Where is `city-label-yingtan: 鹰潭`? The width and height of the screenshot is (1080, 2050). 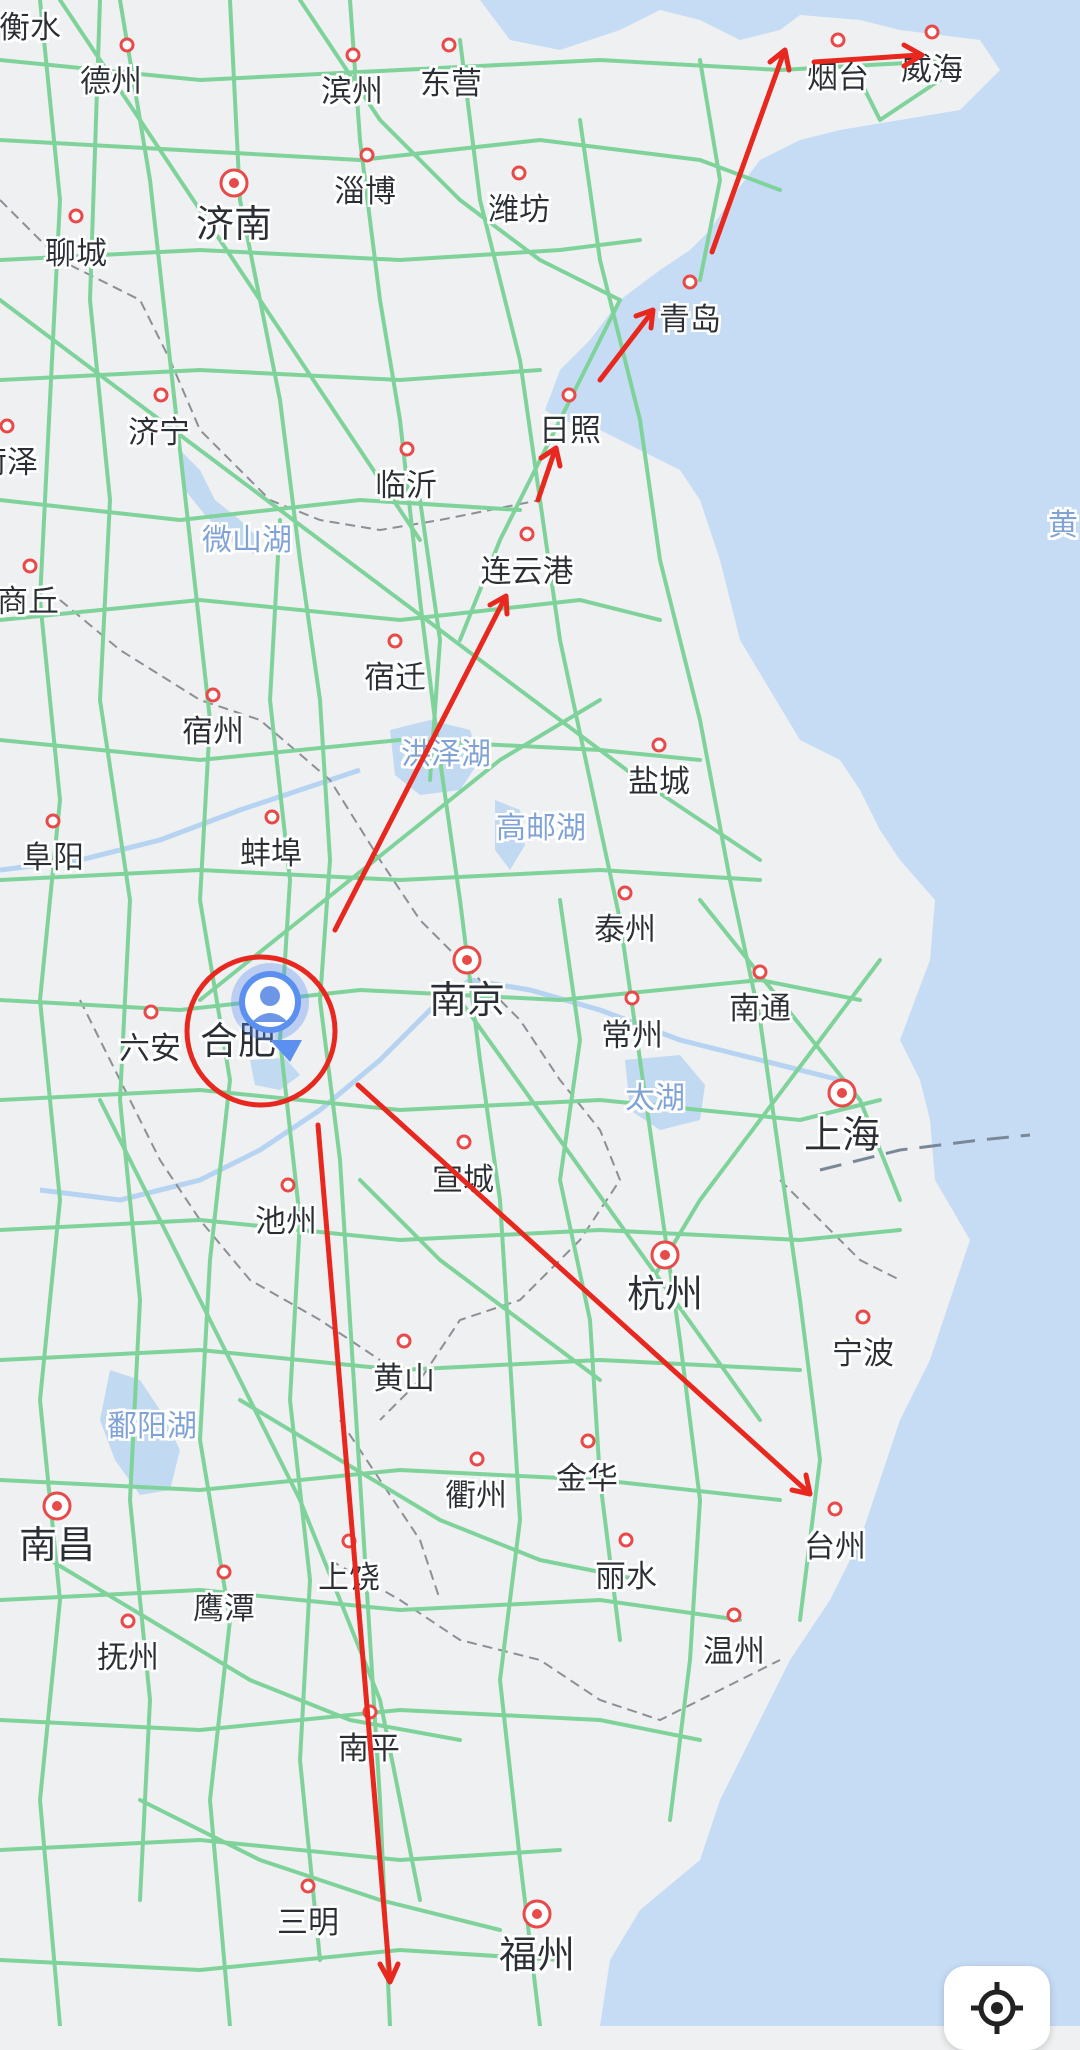
city-label-yingtan: 鹰潭 is located at coordinates (224, 1609).